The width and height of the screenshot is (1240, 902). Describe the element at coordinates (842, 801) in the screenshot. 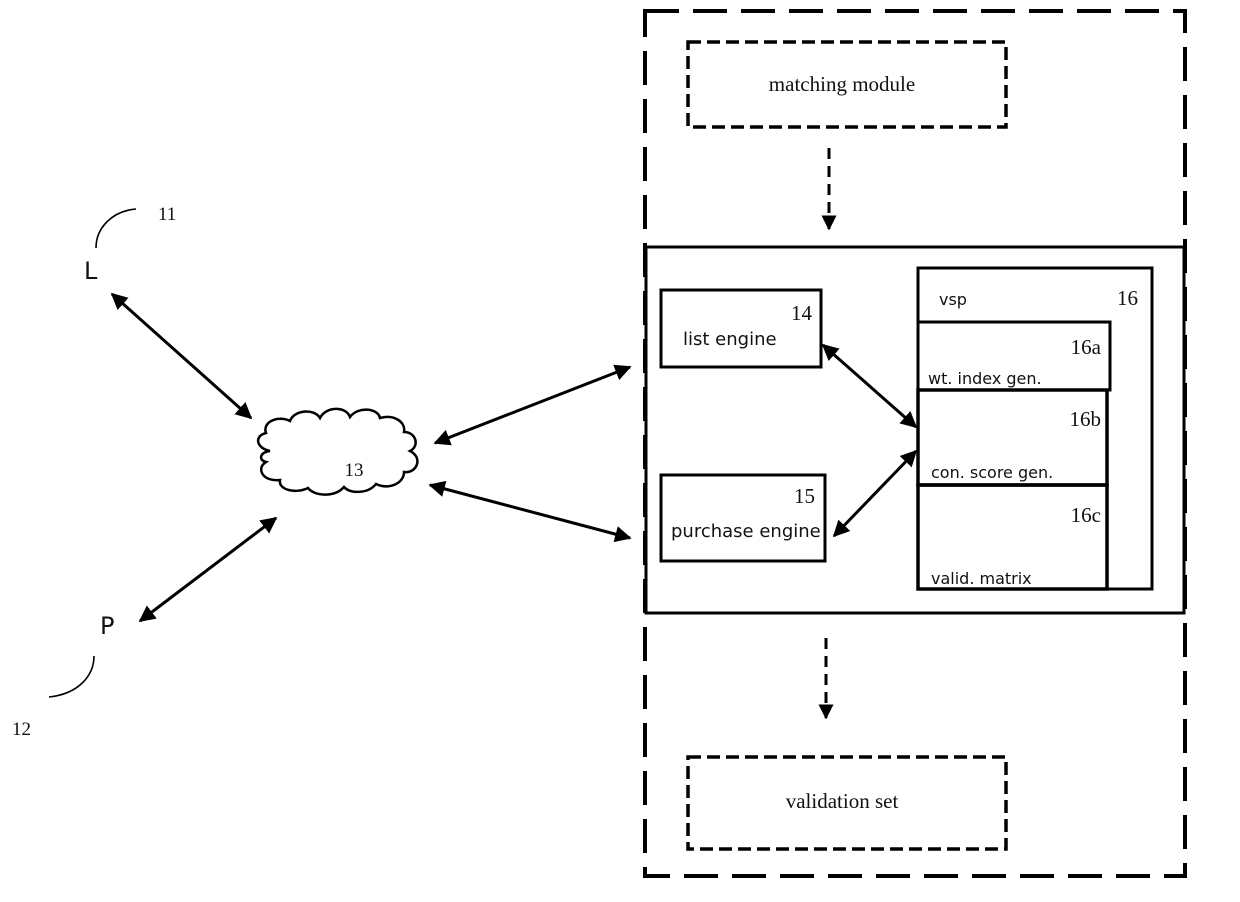

I see `validation-set-label: validation set` at that location.